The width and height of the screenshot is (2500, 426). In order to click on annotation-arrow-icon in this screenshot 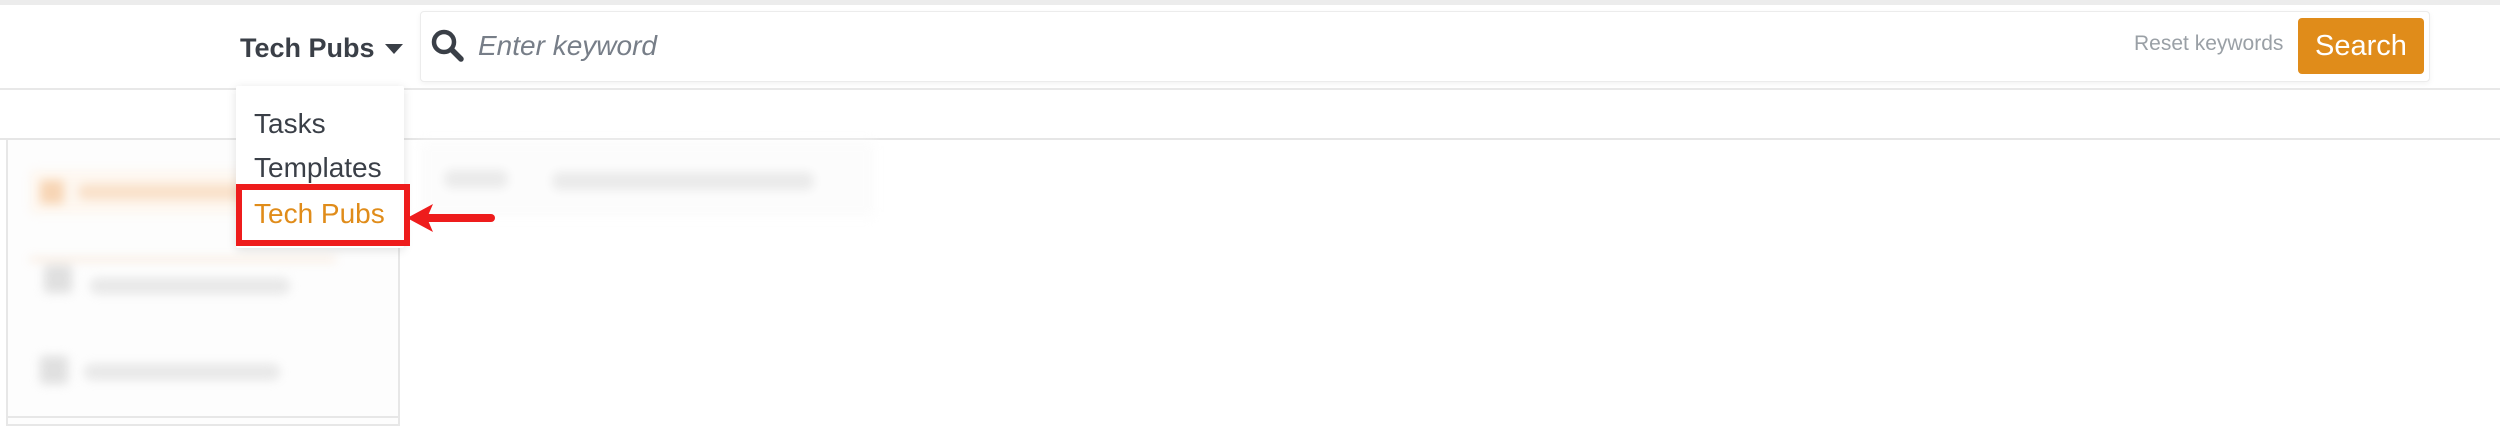, I will do `click(451, 218)`.